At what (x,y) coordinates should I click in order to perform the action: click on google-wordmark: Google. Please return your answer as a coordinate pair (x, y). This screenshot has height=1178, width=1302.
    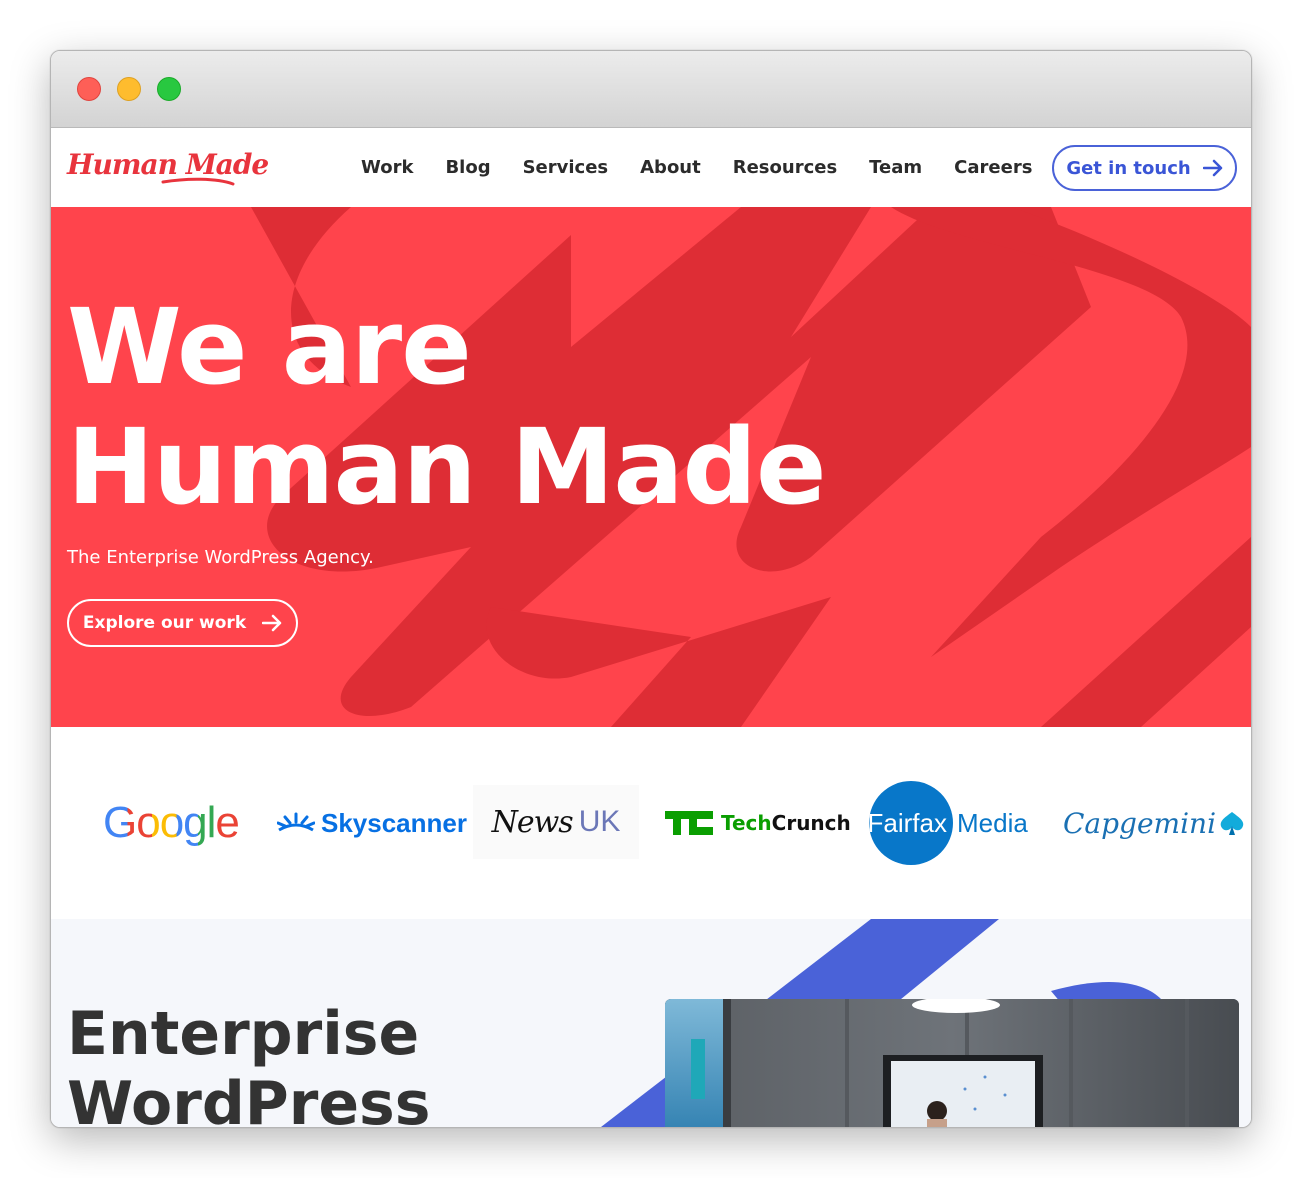
    Looking at the image, I should click on (171, 822).